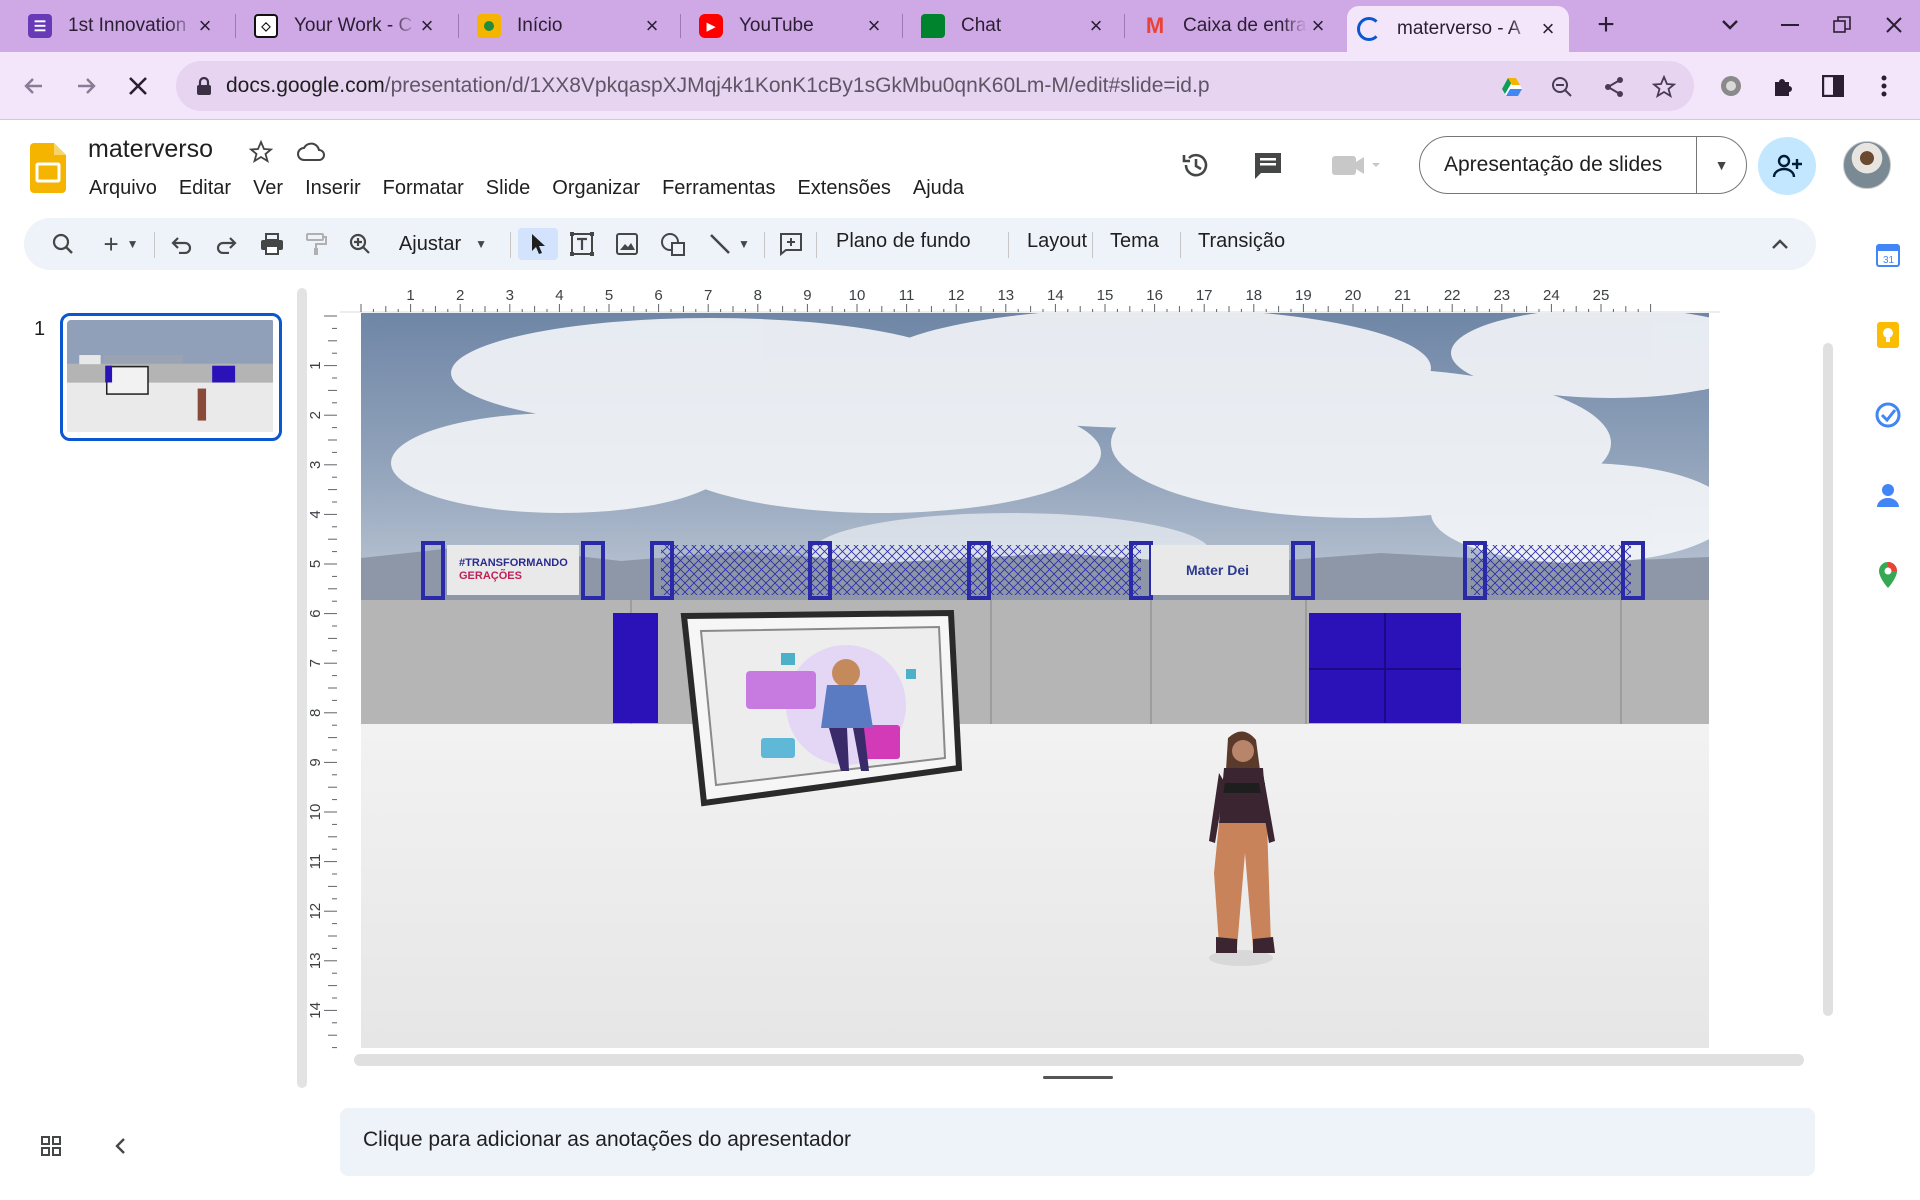 This screenshot has width=1920, height=1200. What do you see at coordinates (1078, 1077) in the screenshot?
I see `notes-resize-handle` at bounding box center [1078, 1077].